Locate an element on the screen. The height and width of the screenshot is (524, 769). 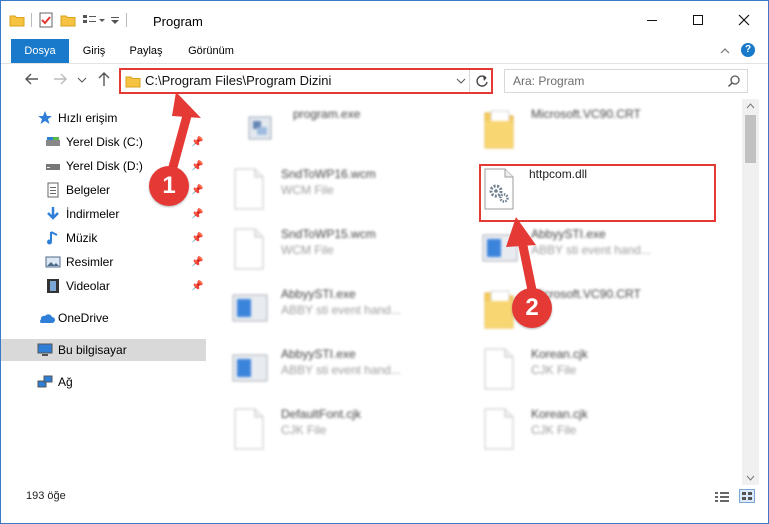
sidebar-item-videos: Videolar 📌 is located at coordinates (103, 286).